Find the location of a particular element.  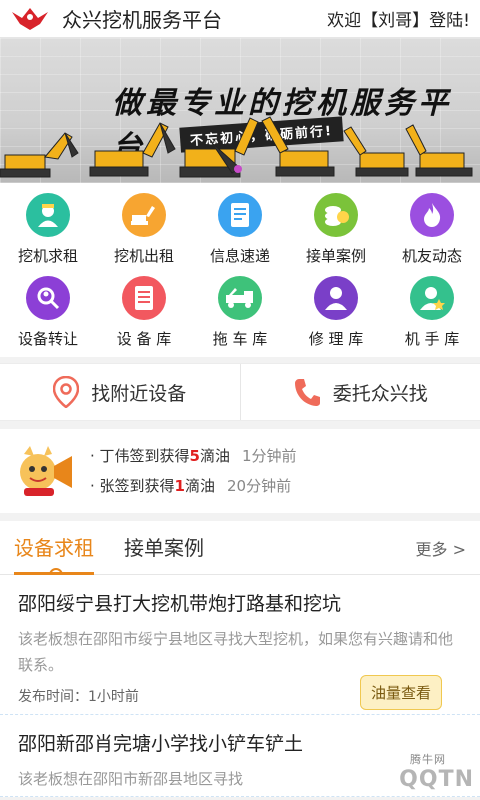

menu-item-tow-truck-library: 拖 车 库 is located at coordinates (240, 312).